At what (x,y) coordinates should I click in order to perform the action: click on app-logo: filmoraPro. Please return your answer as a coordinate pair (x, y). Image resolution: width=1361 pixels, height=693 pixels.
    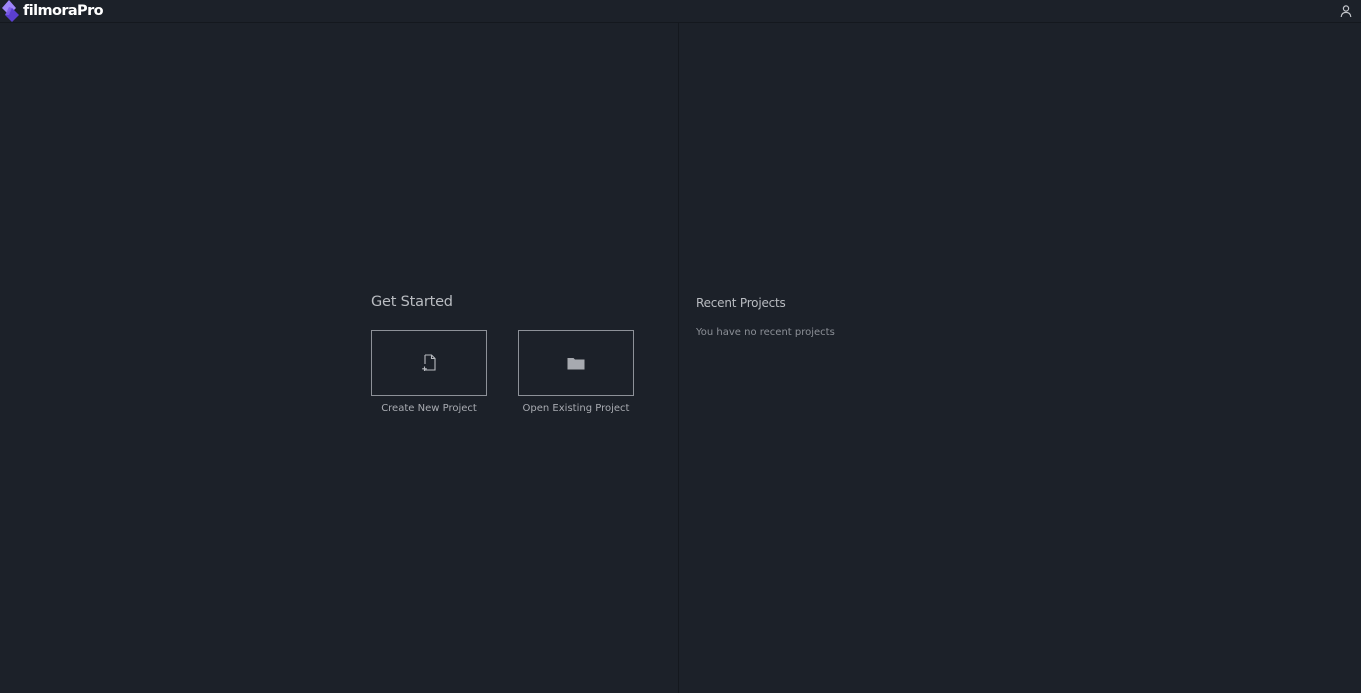
    Looking at the image, I should click on (52, 11).